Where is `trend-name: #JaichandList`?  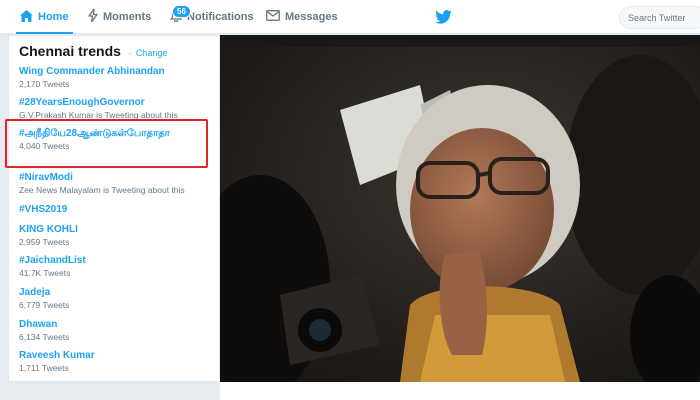
trend-name: #JaichandList is located at coordinates (119, 260).